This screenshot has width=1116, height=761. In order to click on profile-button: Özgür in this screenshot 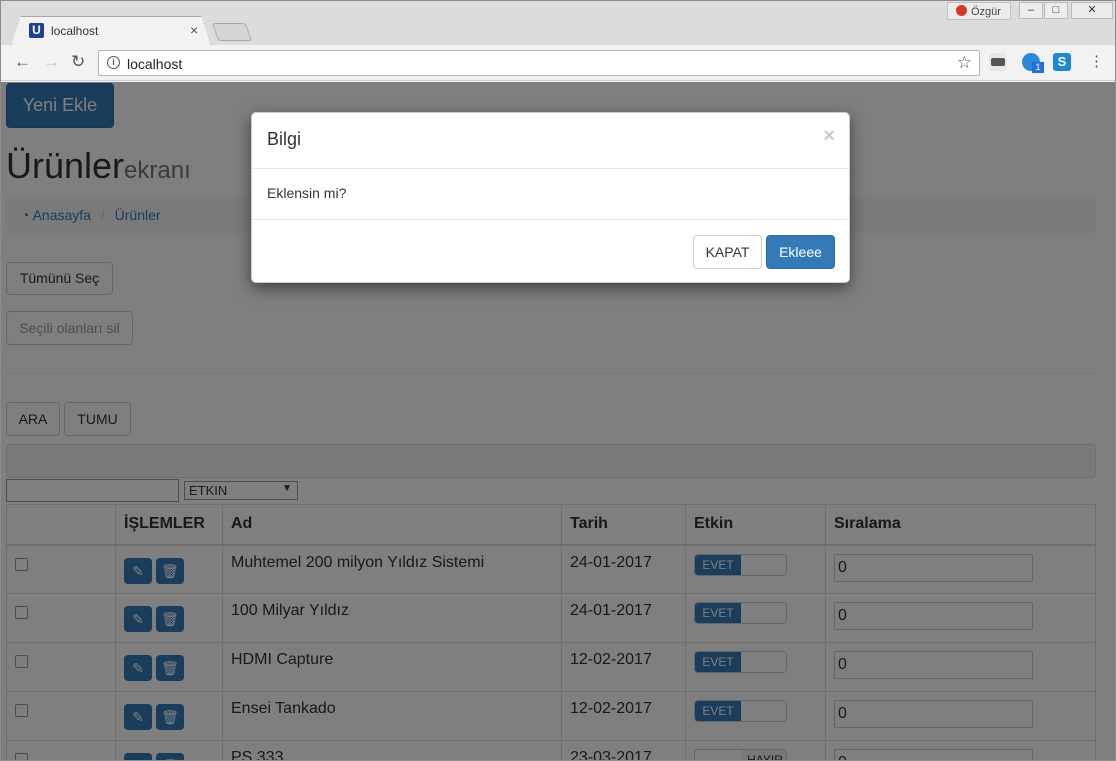, I will do `click(979, 11)`.